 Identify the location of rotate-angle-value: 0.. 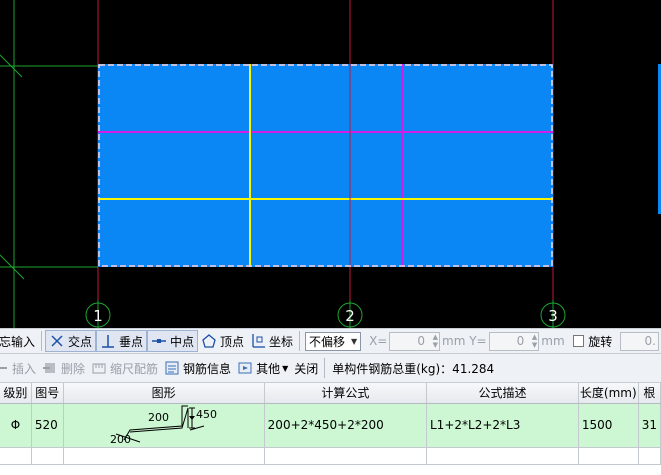
(650, 340).